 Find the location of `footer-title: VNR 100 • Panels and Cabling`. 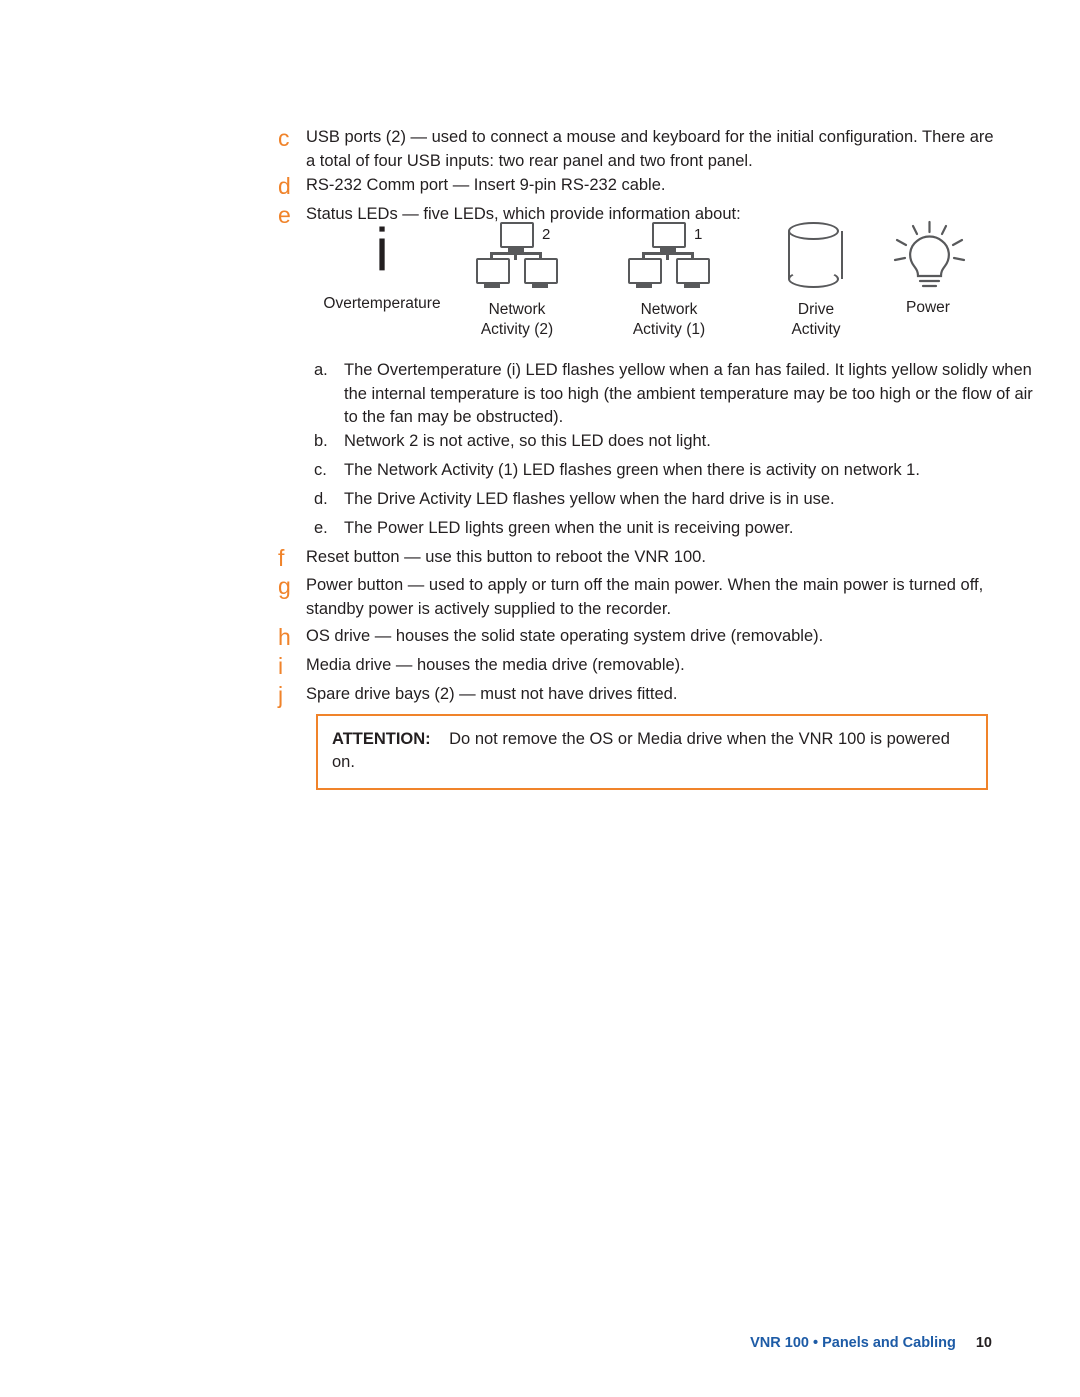

footer-title: VNR 100 • Panels and Cabling is located at coordinates (853, 1343).